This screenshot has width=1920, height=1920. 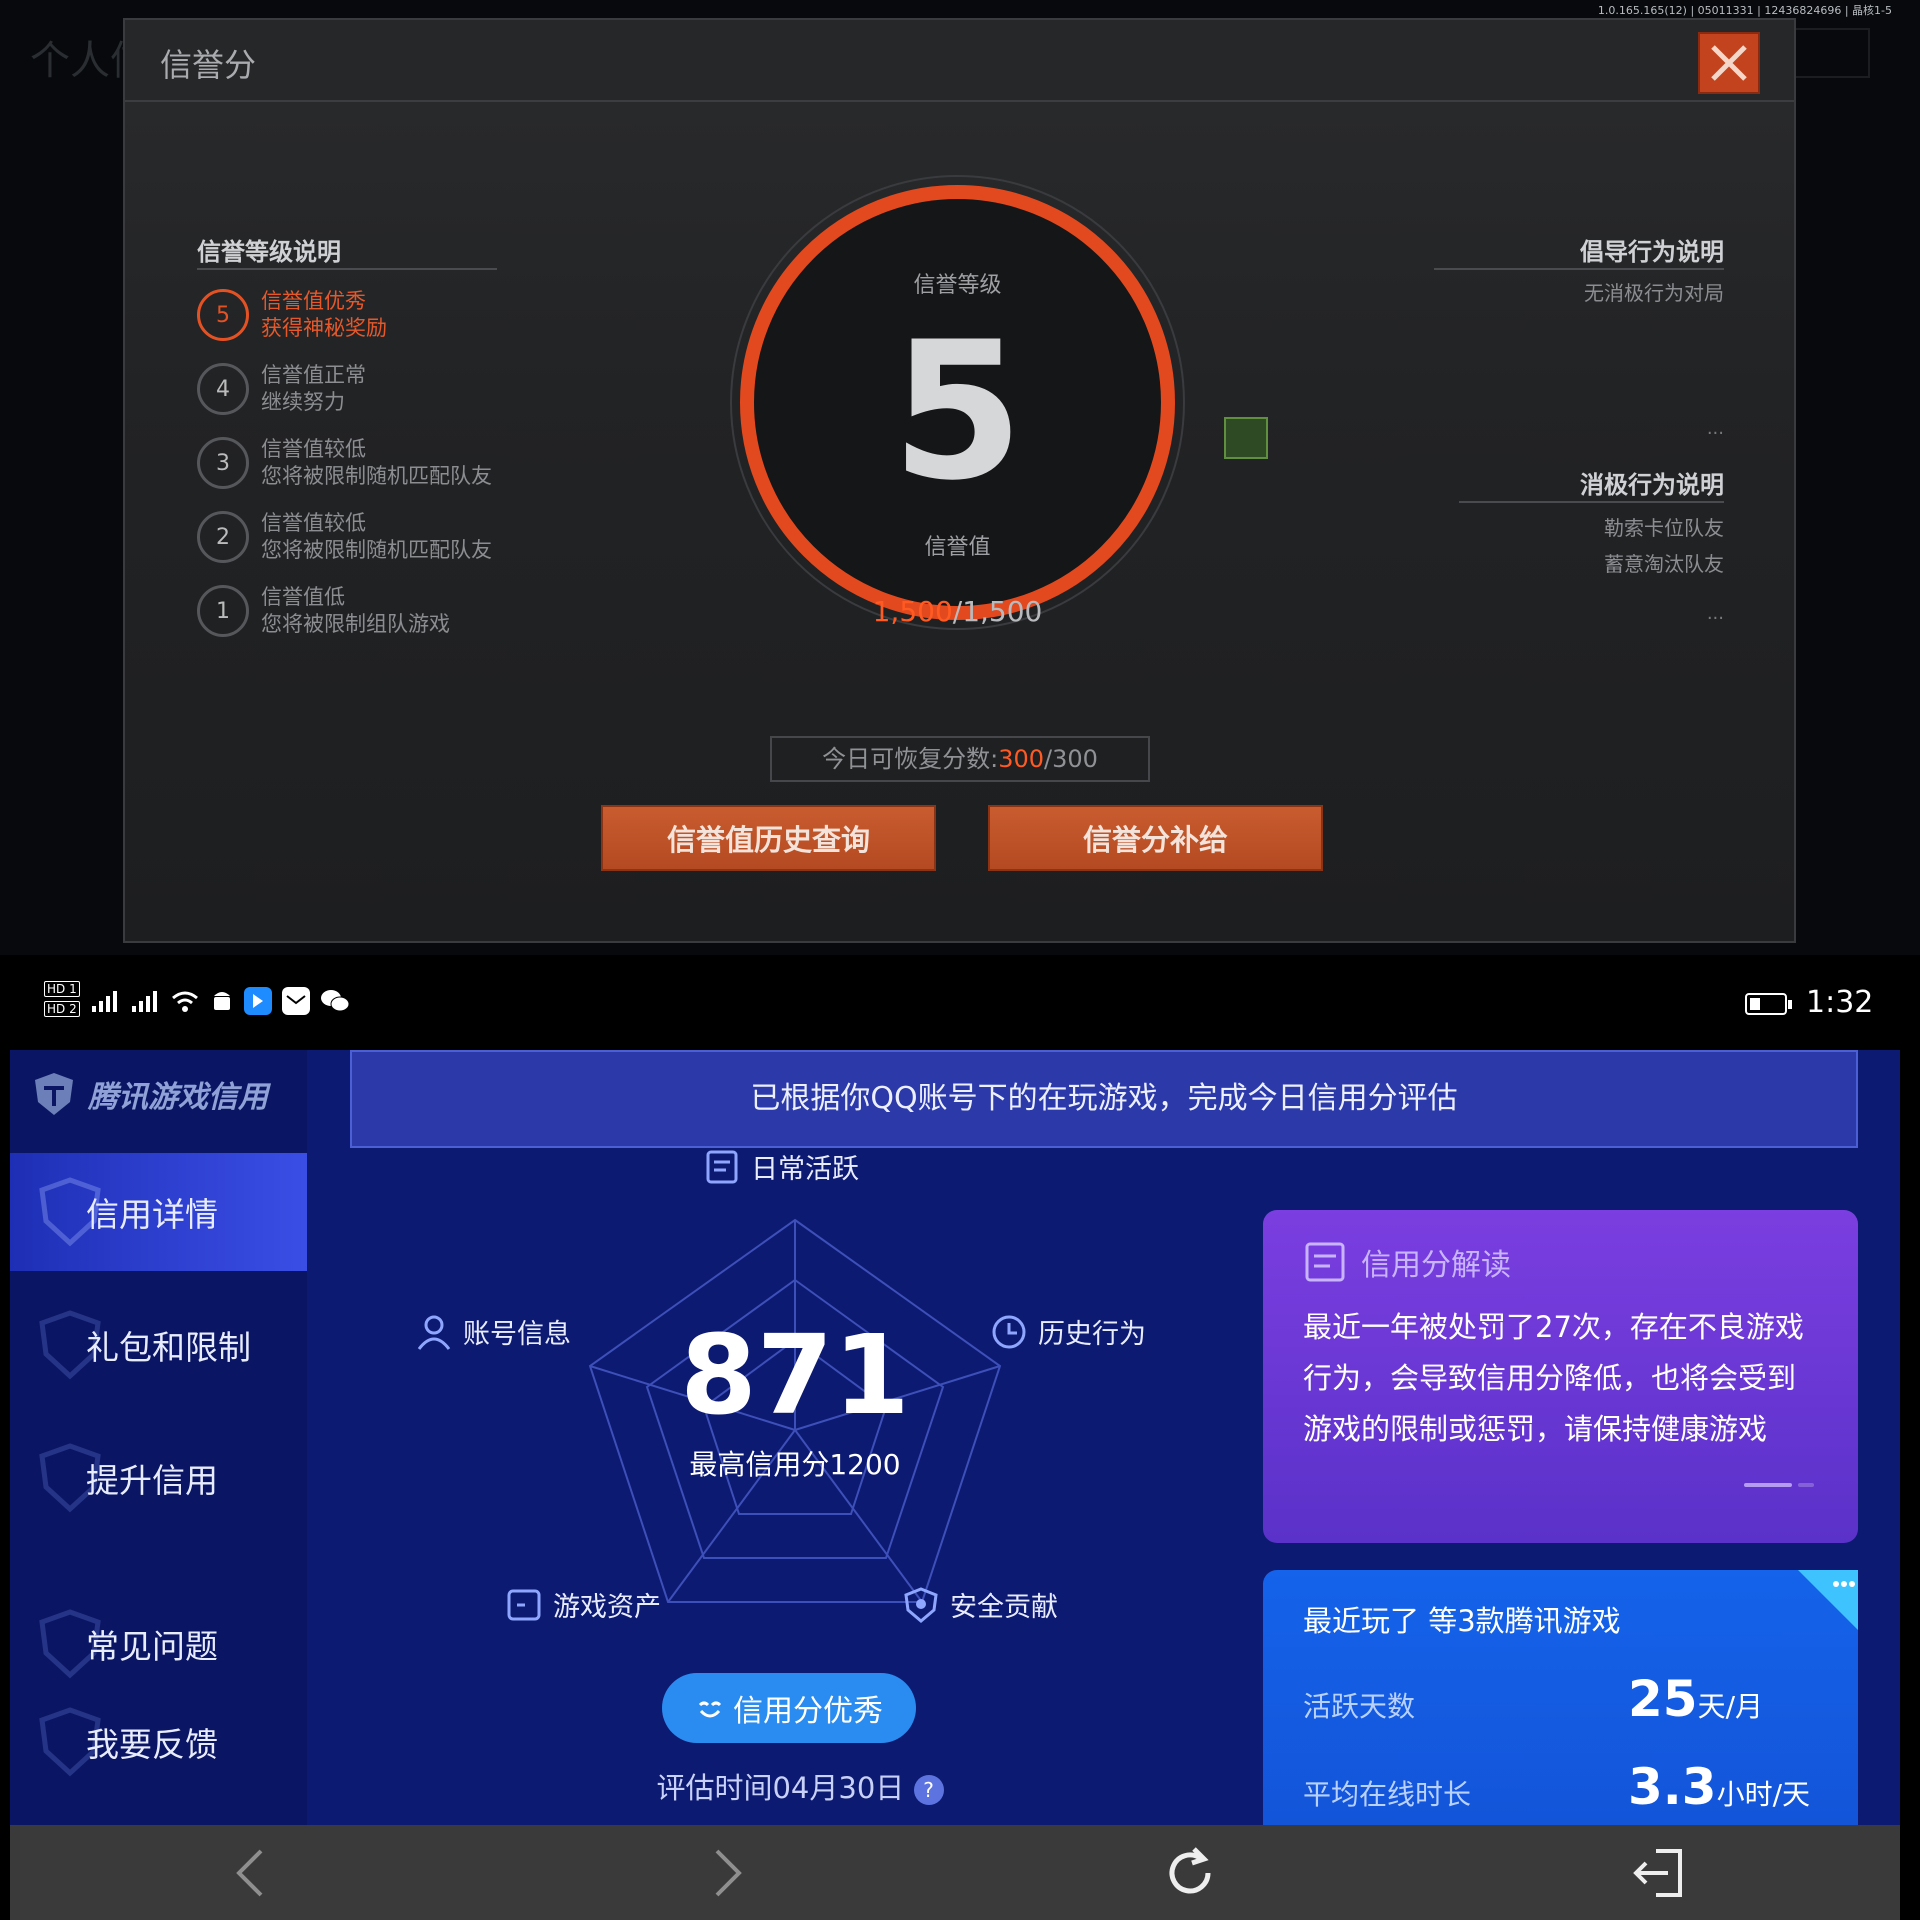 I want to click on level-title: 信誉值低, so click(x=303, y=597).